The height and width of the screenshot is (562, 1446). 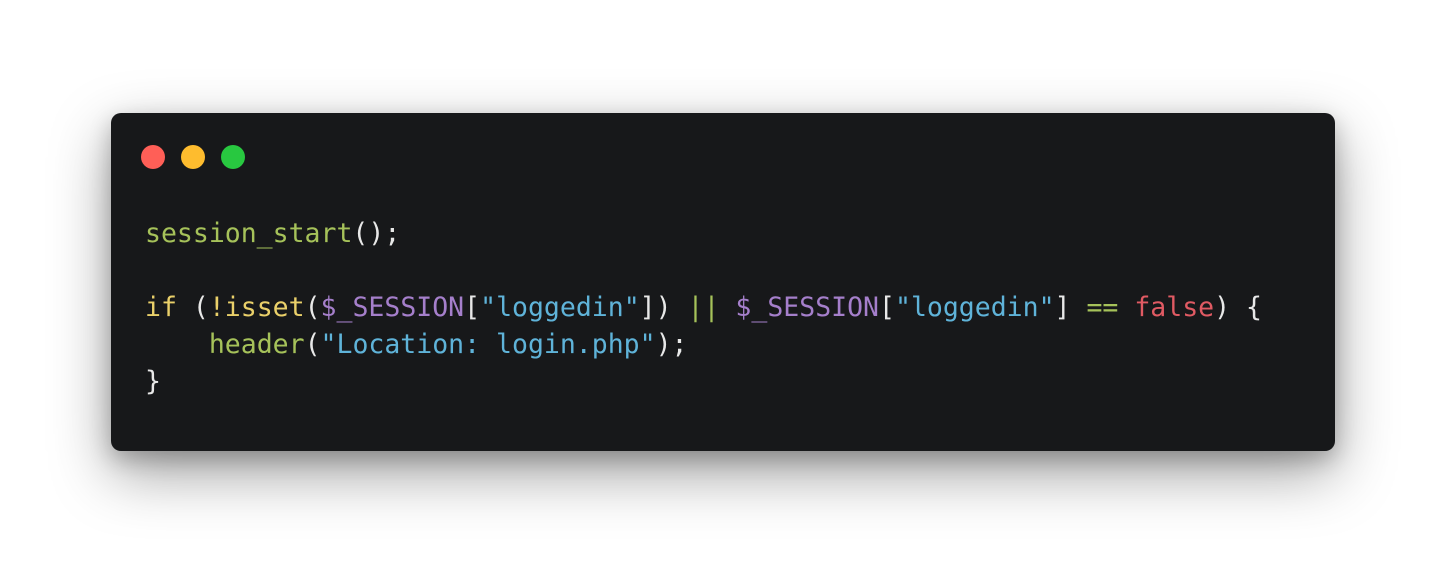 I want to click on code-token-keyword: if, so click(x=161, y=307).